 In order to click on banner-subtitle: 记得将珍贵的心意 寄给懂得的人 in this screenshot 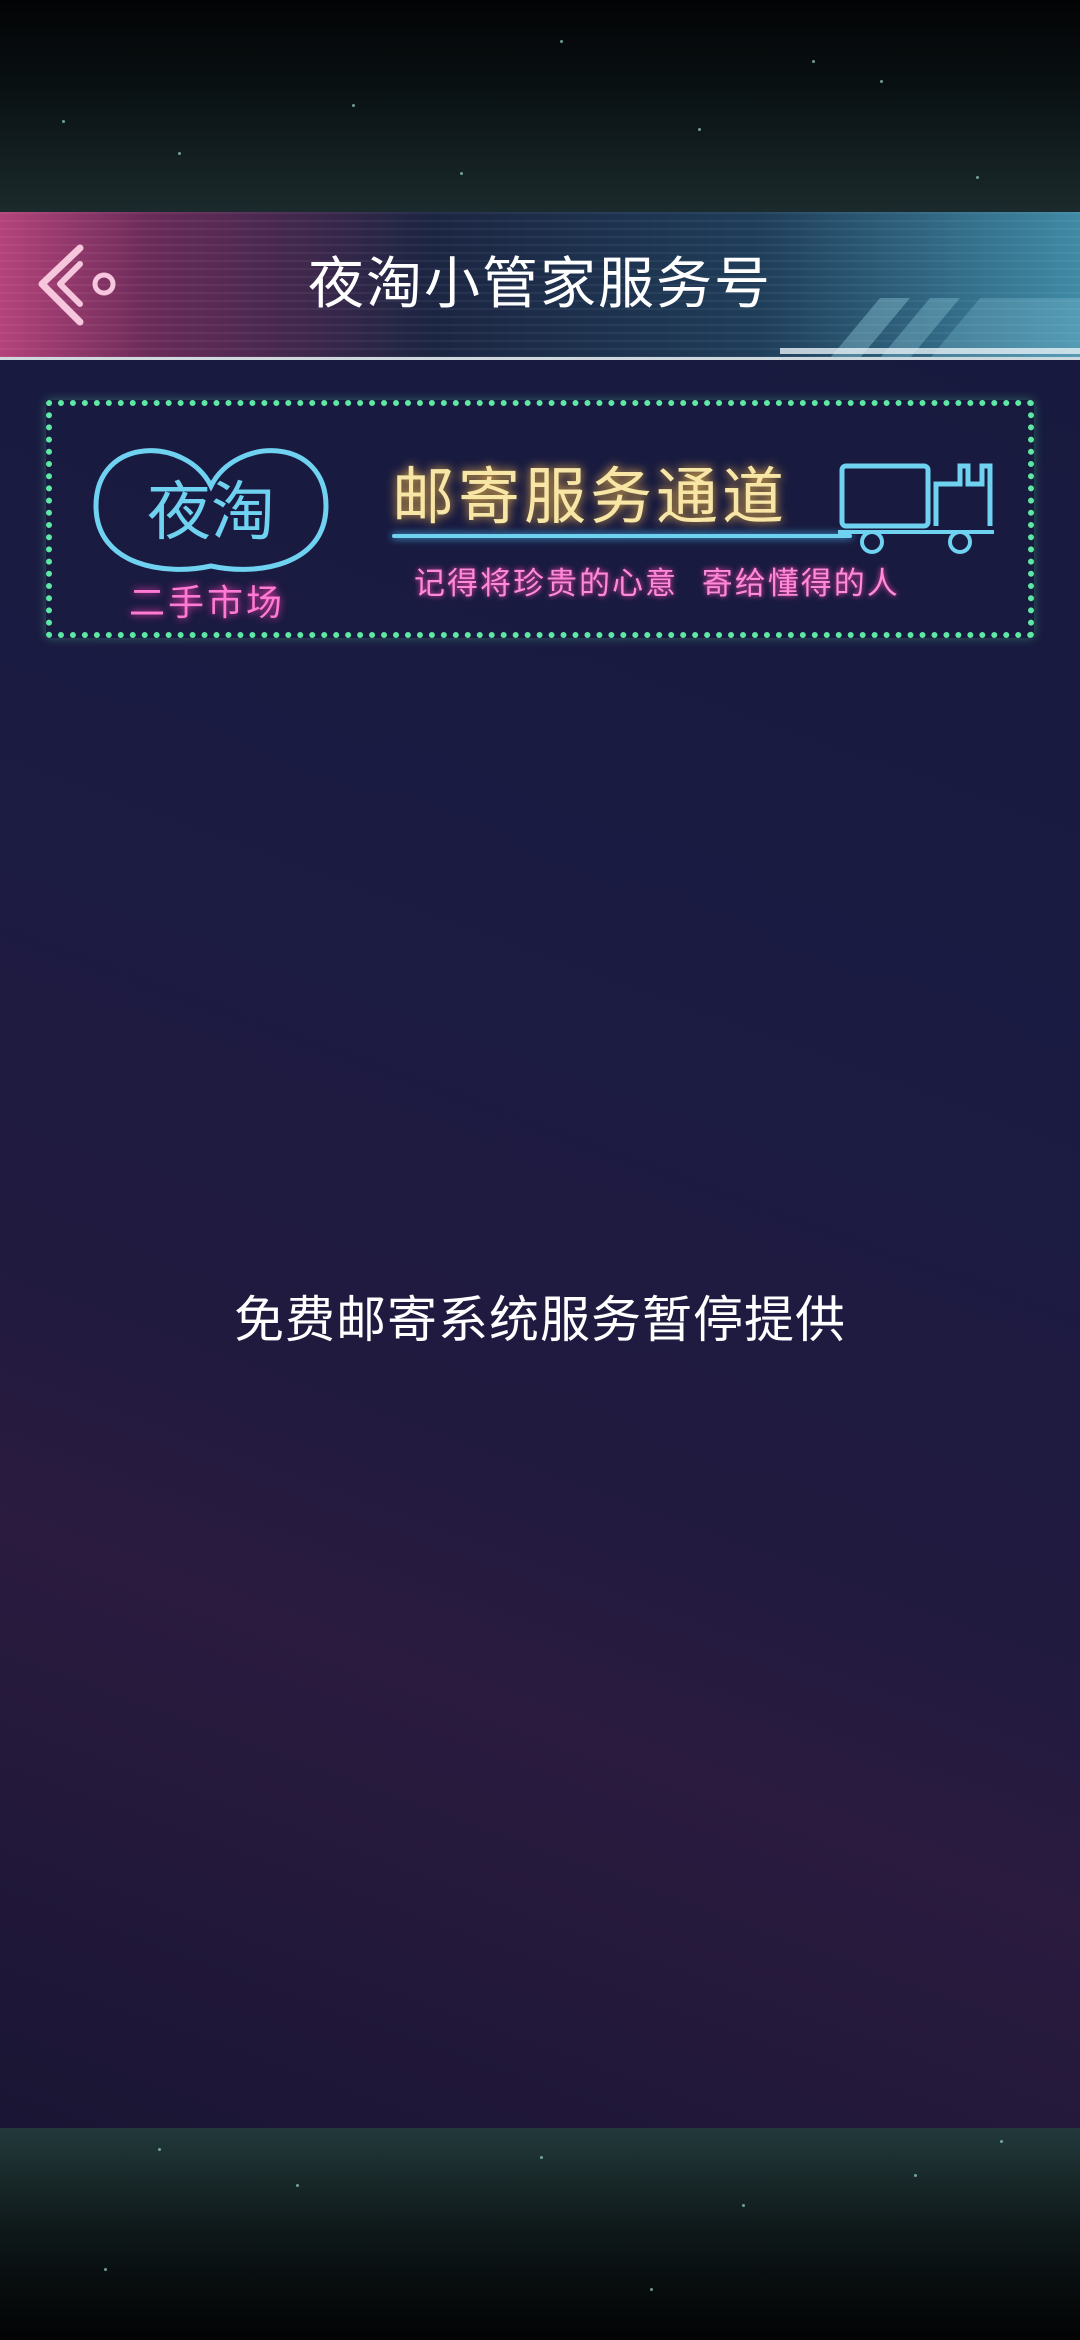, I will do `click(657, 584)`.